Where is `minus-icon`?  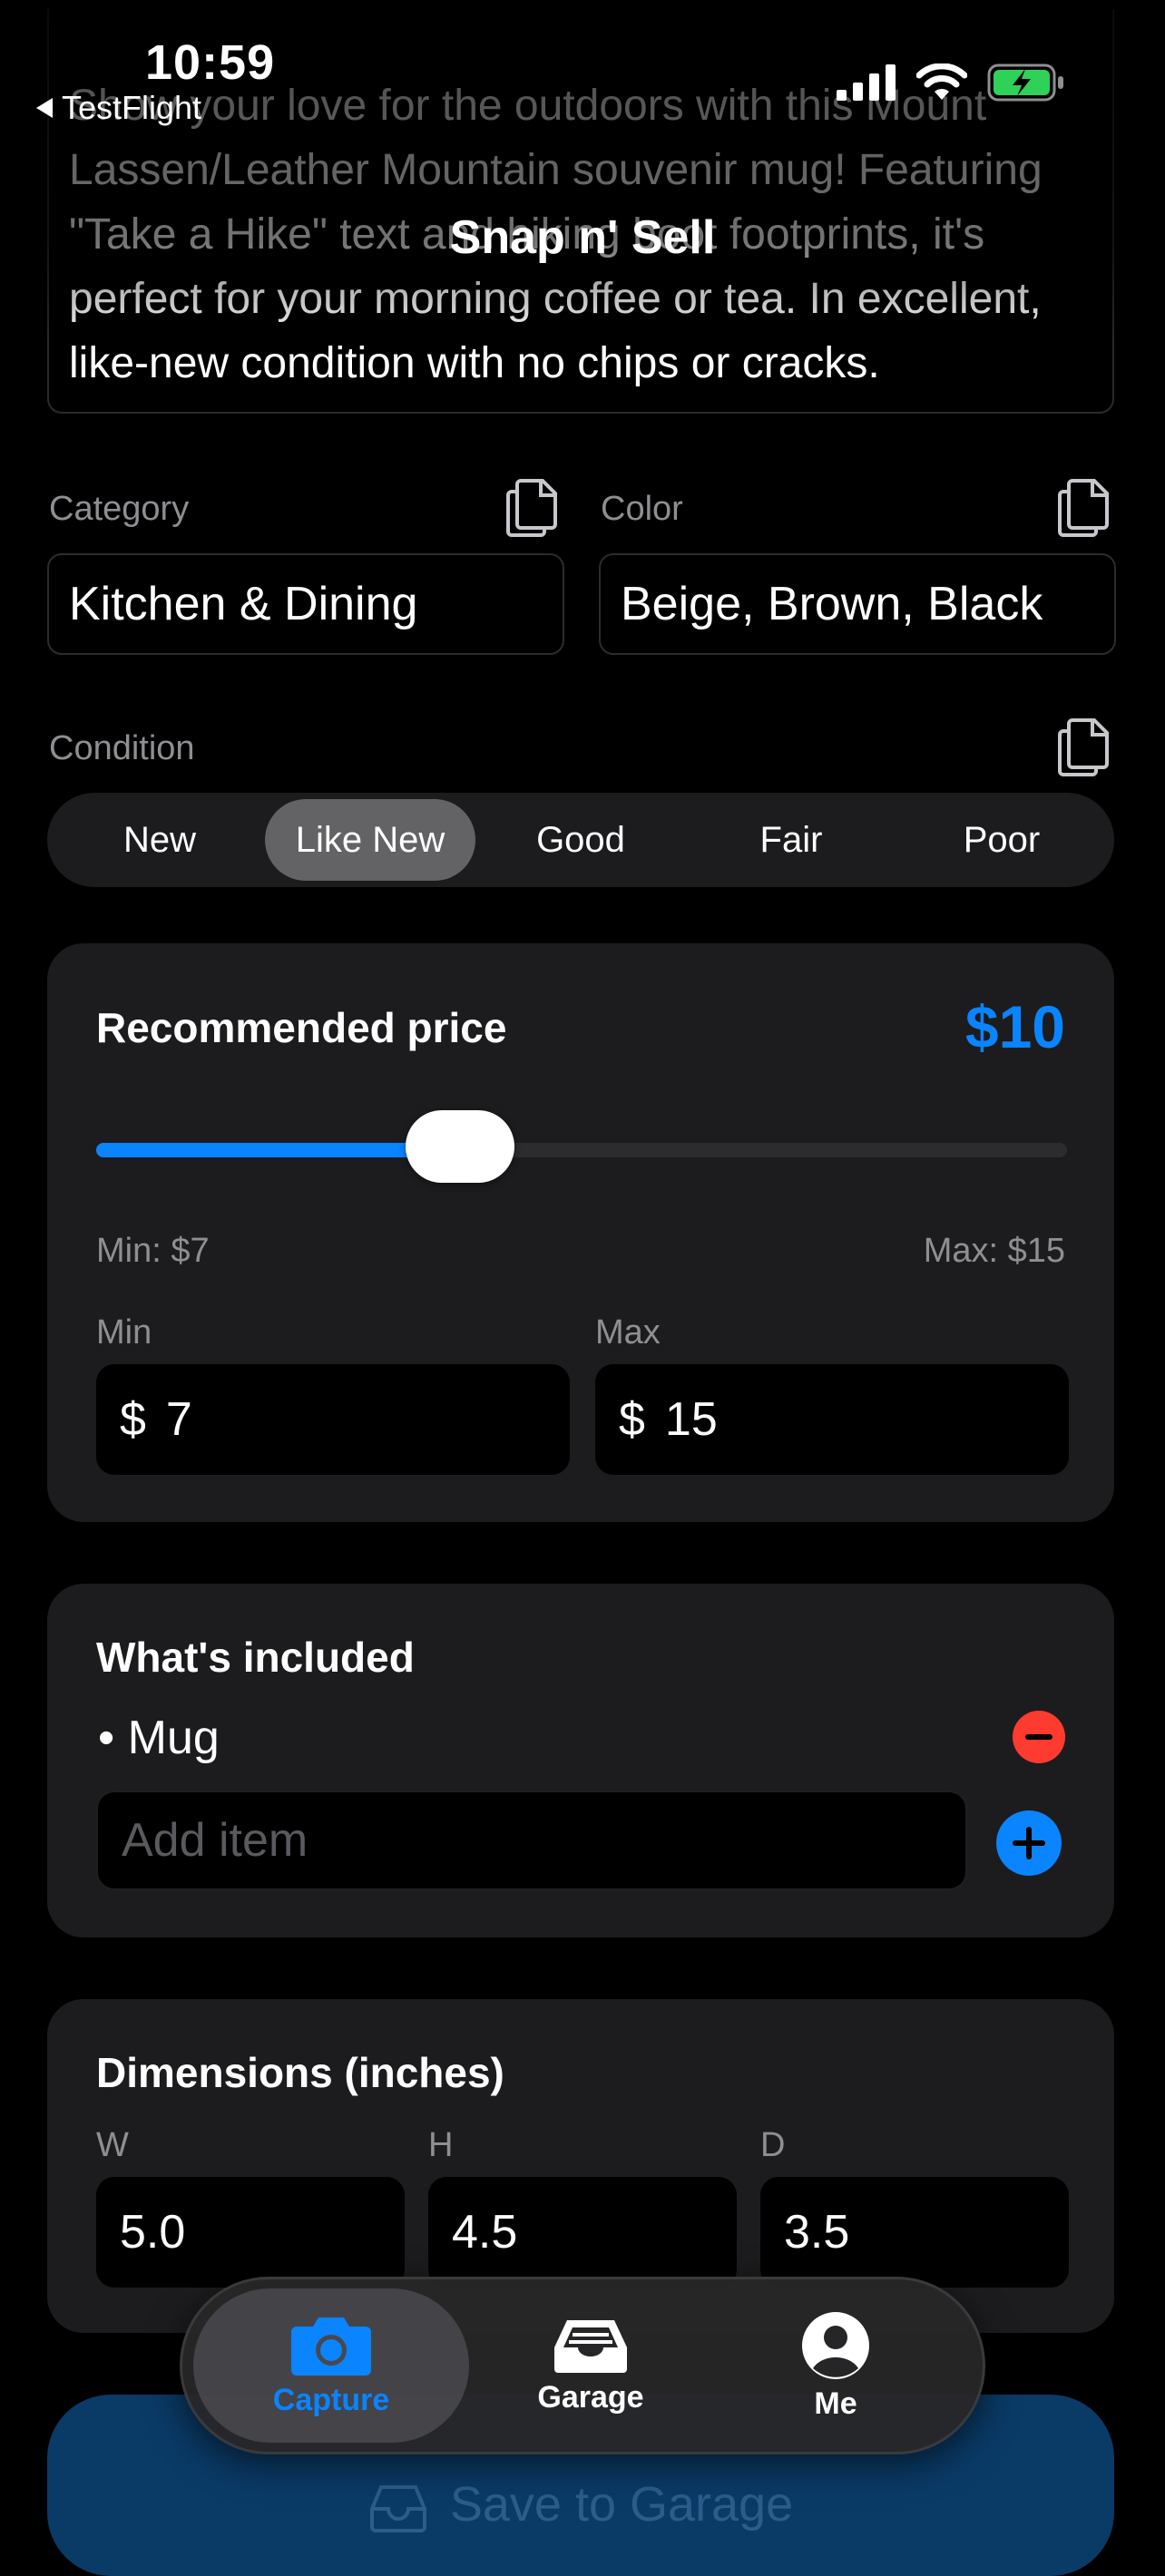 minus-icon is located at coordinates (1038, 1737).